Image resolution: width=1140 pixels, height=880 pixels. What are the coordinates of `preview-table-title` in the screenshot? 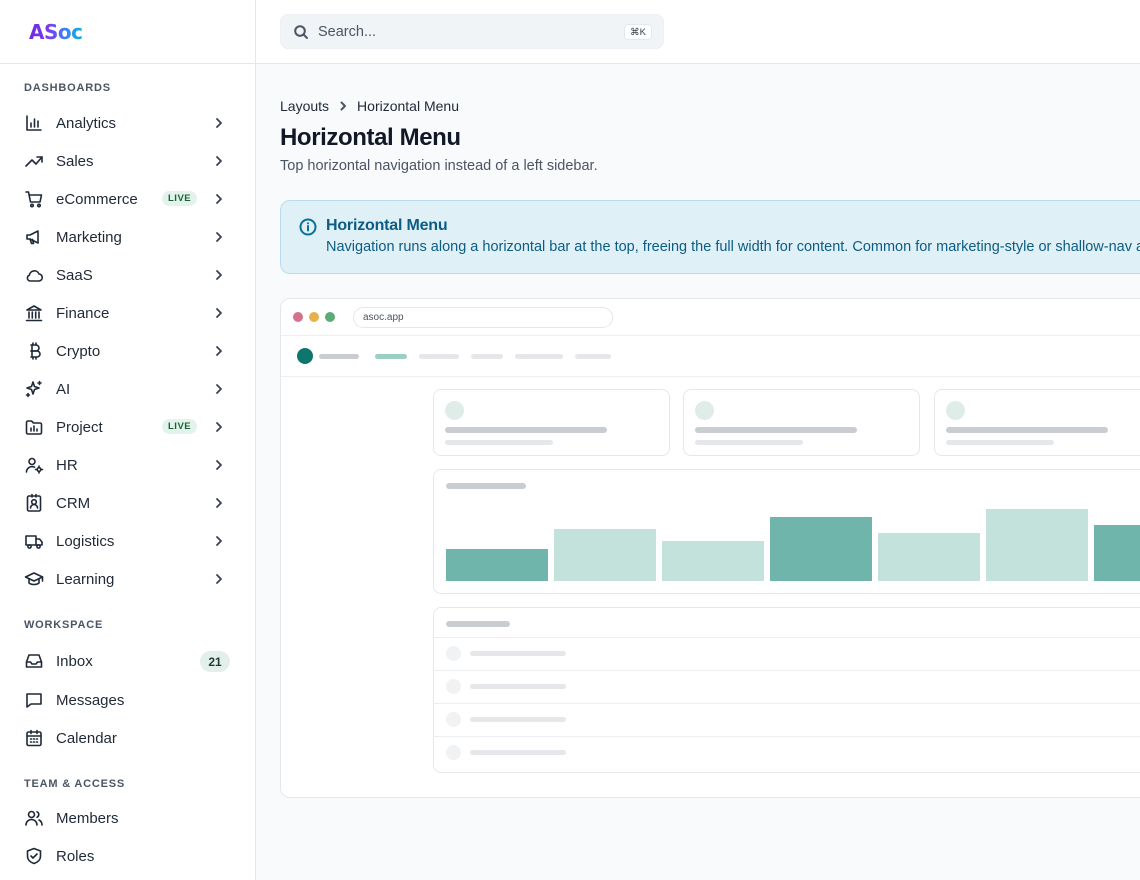 It's located at (478, 624).